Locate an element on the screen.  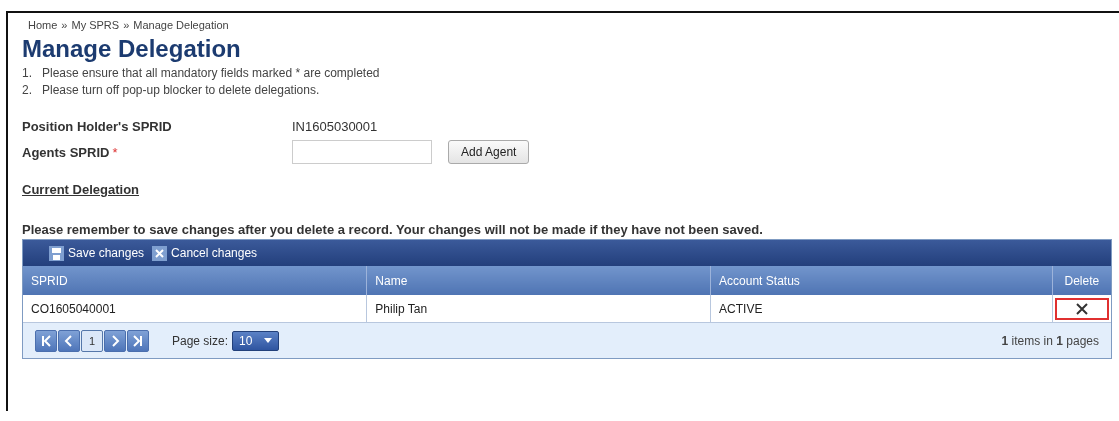
field-label: Agents SPRID is located at coordinates (66, 152).